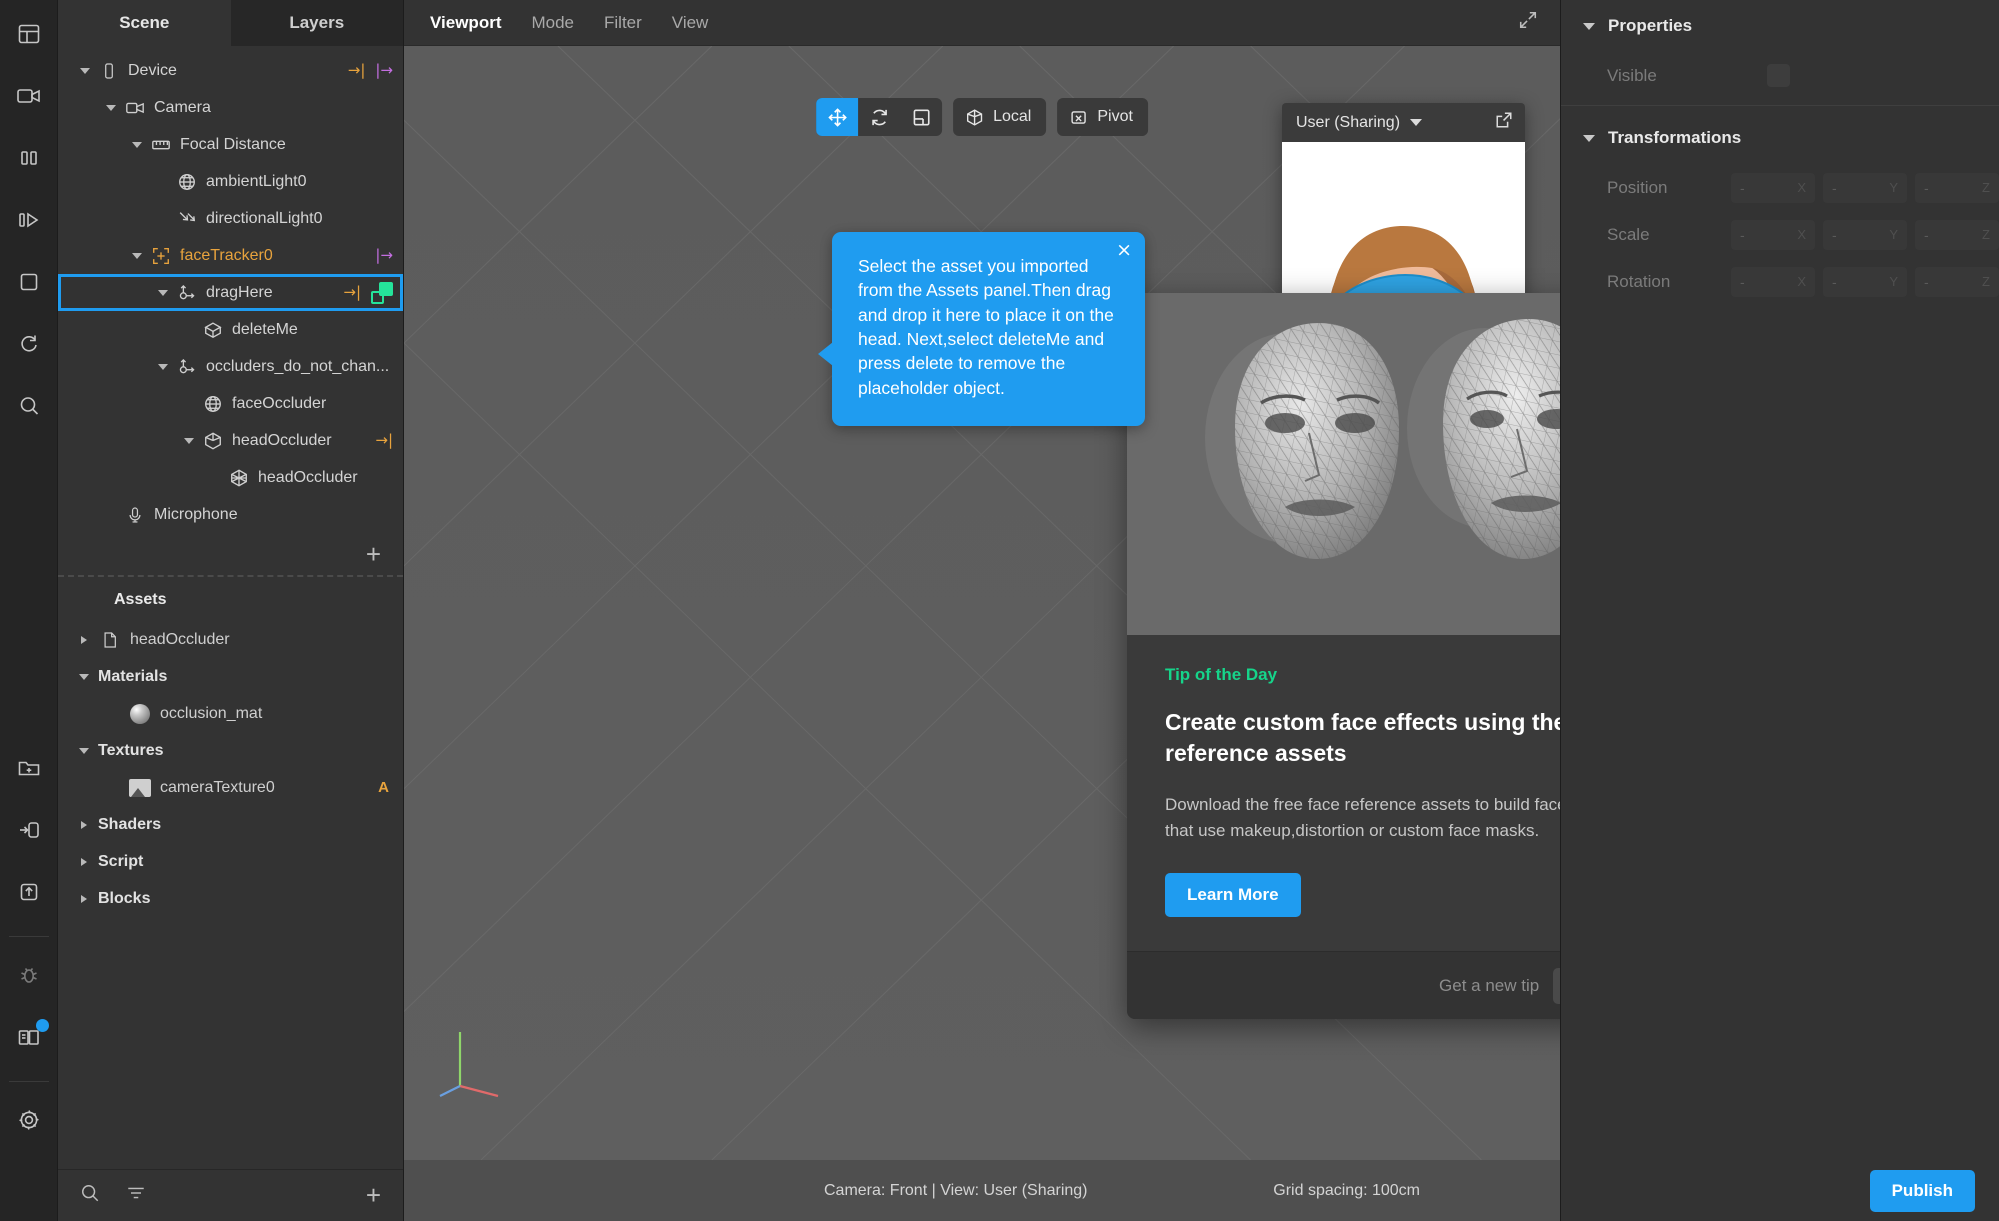 Image resolution: width=1999 pixels, height=1221 pixels. I want to click on left-panel-tabs: Scene Layers, so click(230, 23).